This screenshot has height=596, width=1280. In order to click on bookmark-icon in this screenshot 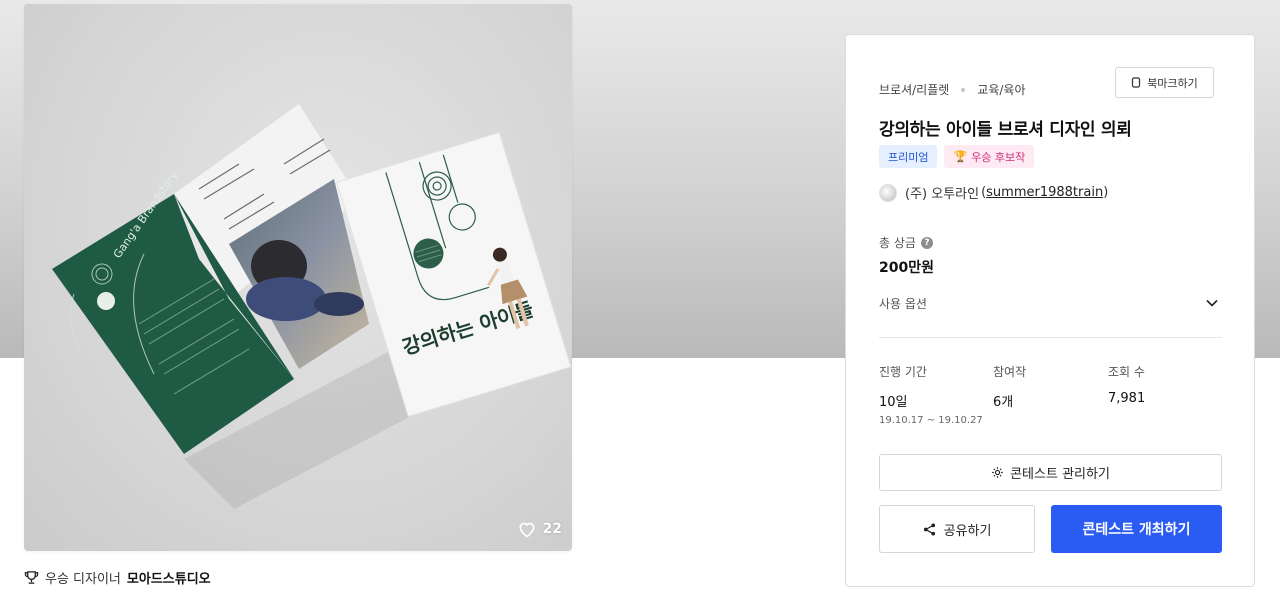, I will do `click(1136, 82)`.